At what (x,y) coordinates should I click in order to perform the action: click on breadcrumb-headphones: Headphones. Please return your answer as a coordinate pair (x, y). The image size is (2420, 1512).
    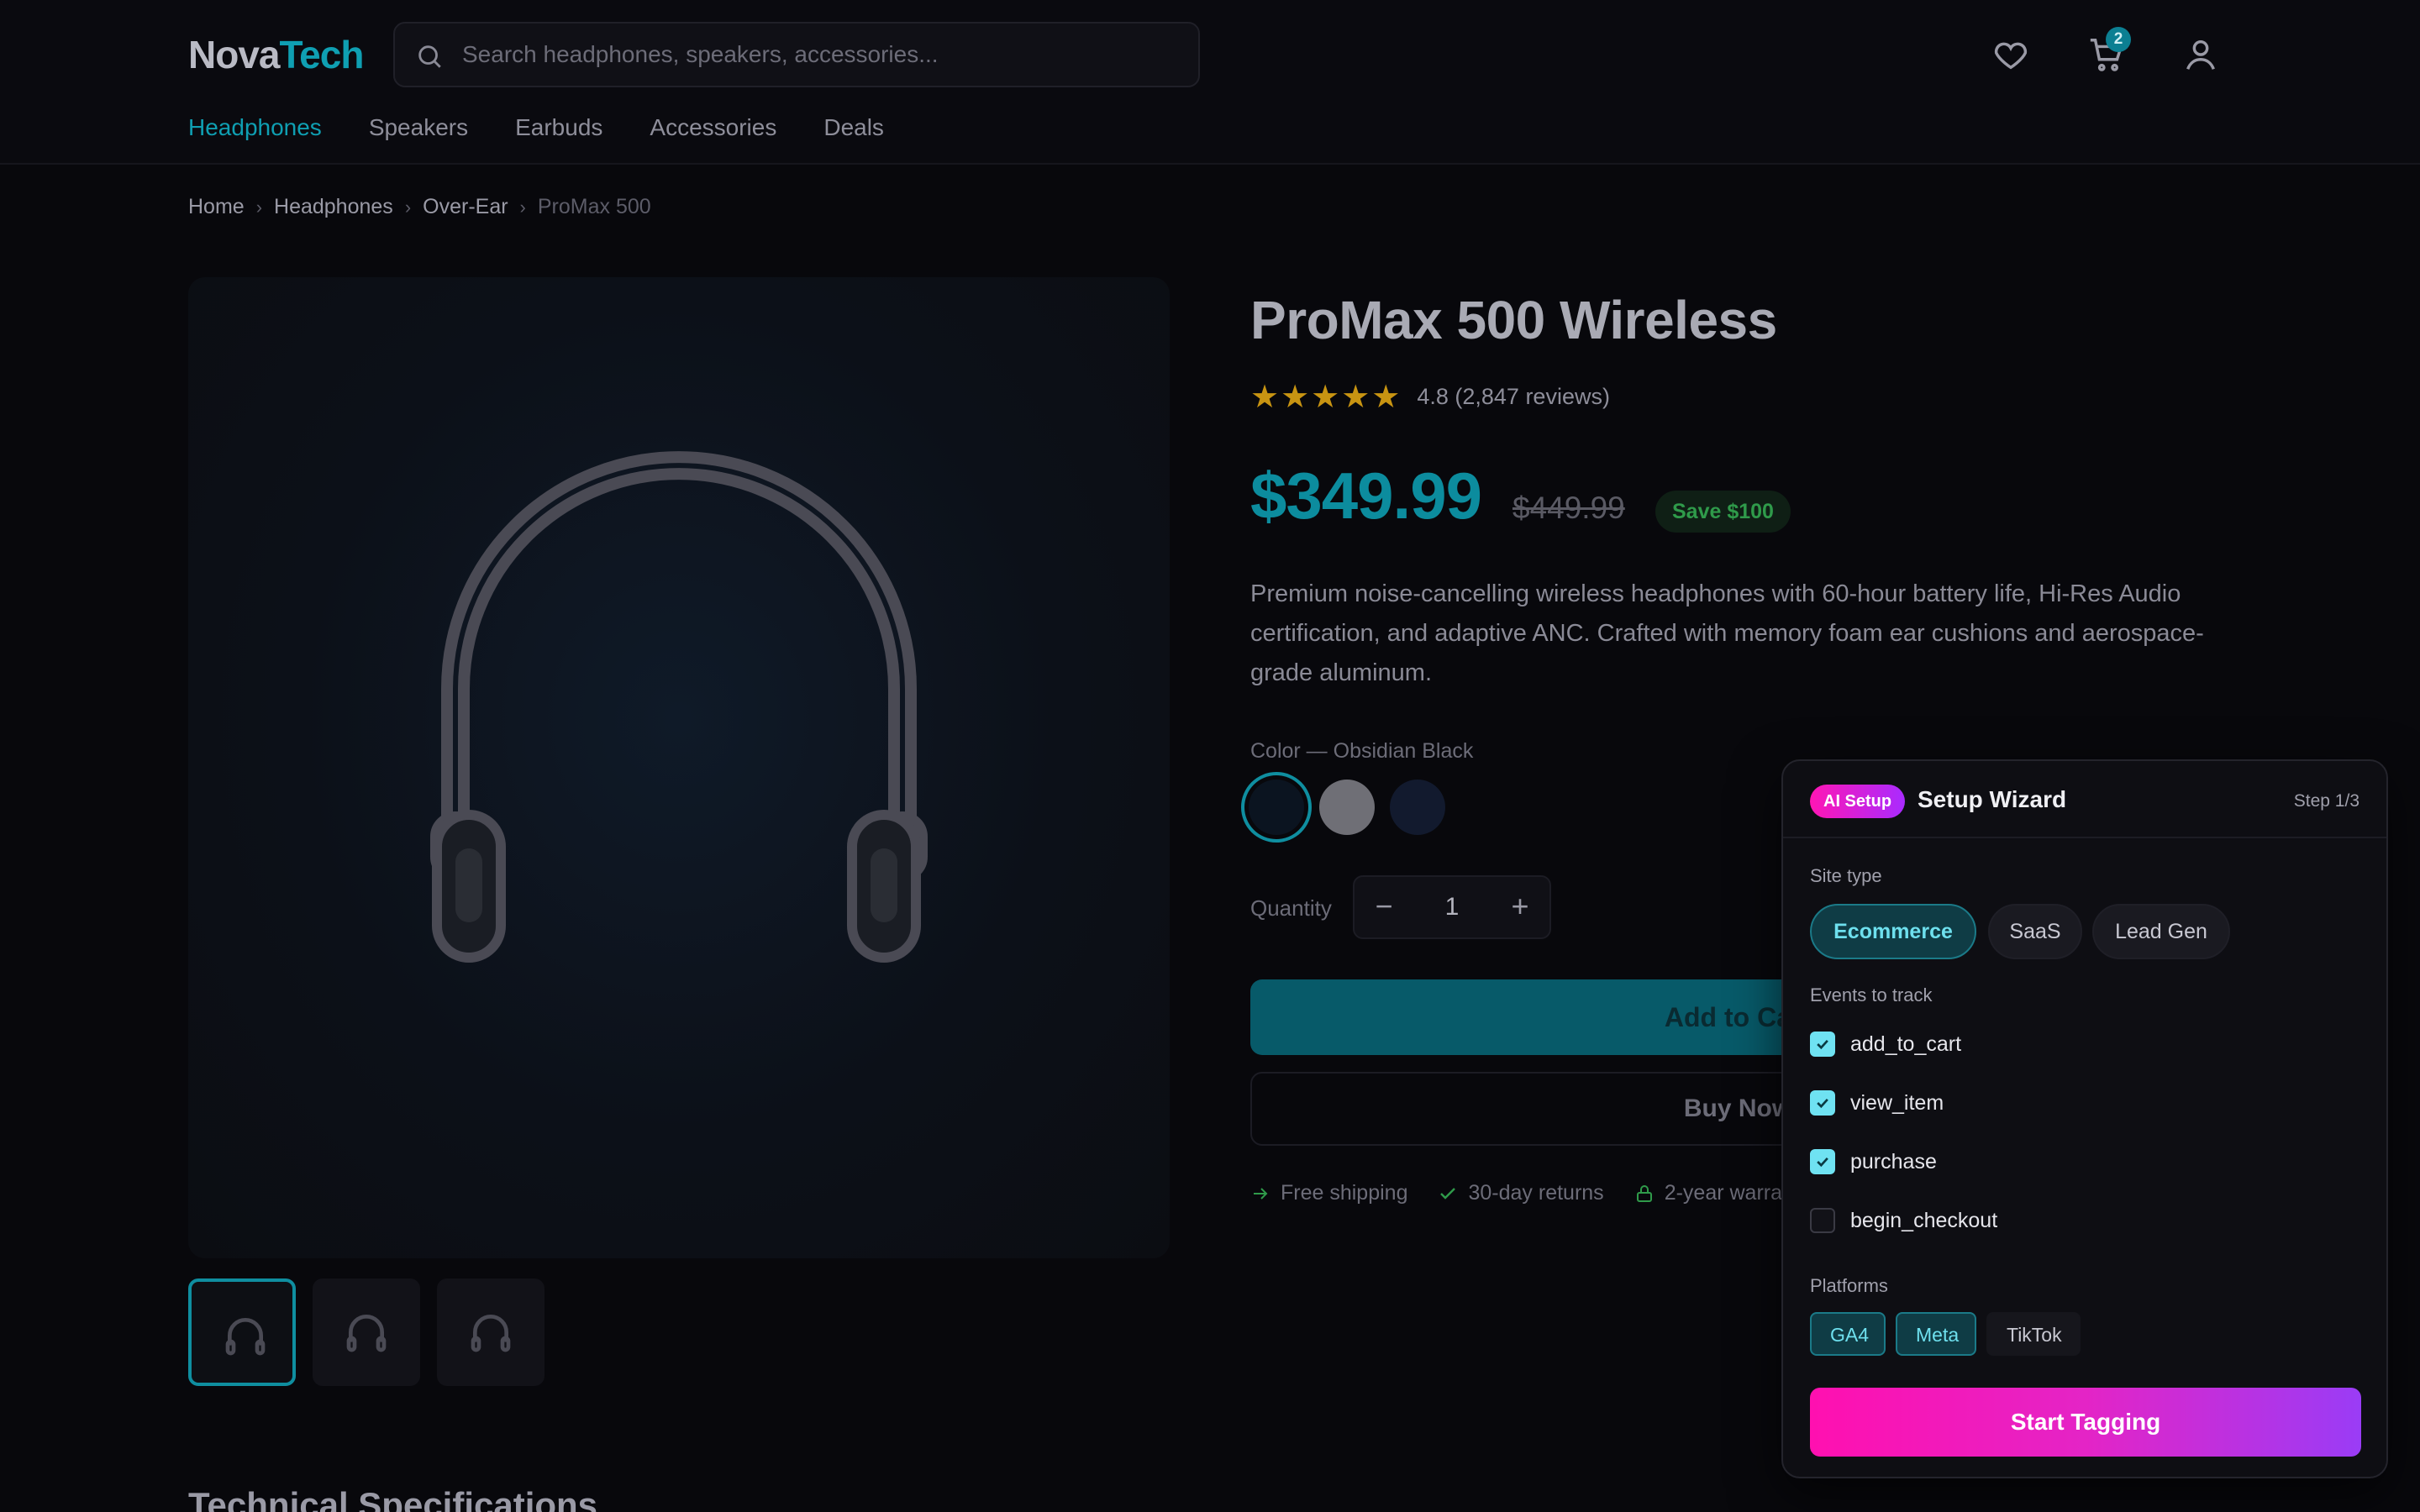
    Looking at the image, I should click on (333, 207).